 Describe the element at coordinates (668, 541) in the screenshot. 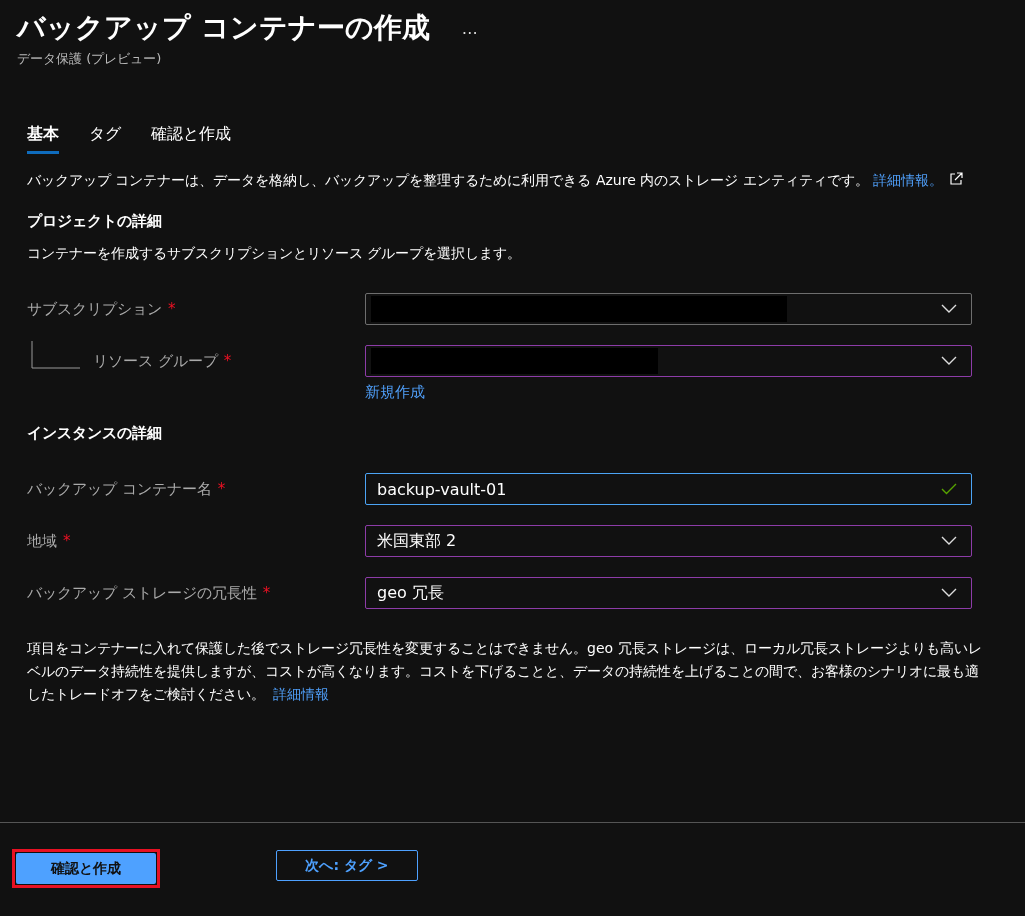

I see `dropdown-field: 米国東部 2` at that location.